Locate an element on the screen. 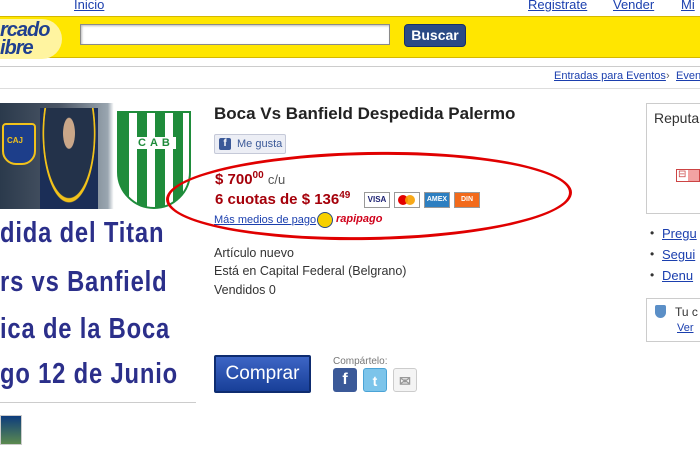 This screenshot has height=455, width=700. nav-sell-link: Vender is located at coordinates (633, 6).